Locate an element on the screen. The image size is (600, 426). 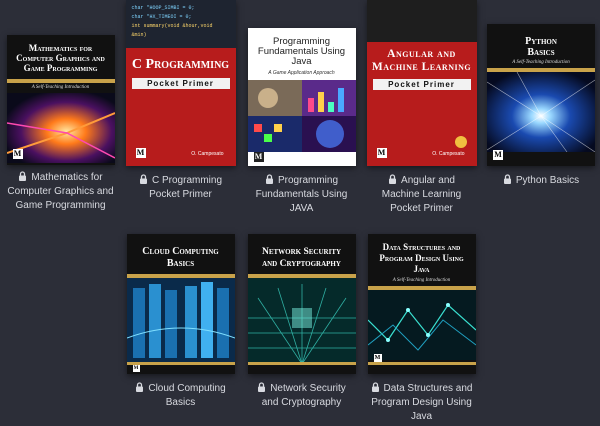
caption-line-1: Network Security is located at coordinates (308, 388).